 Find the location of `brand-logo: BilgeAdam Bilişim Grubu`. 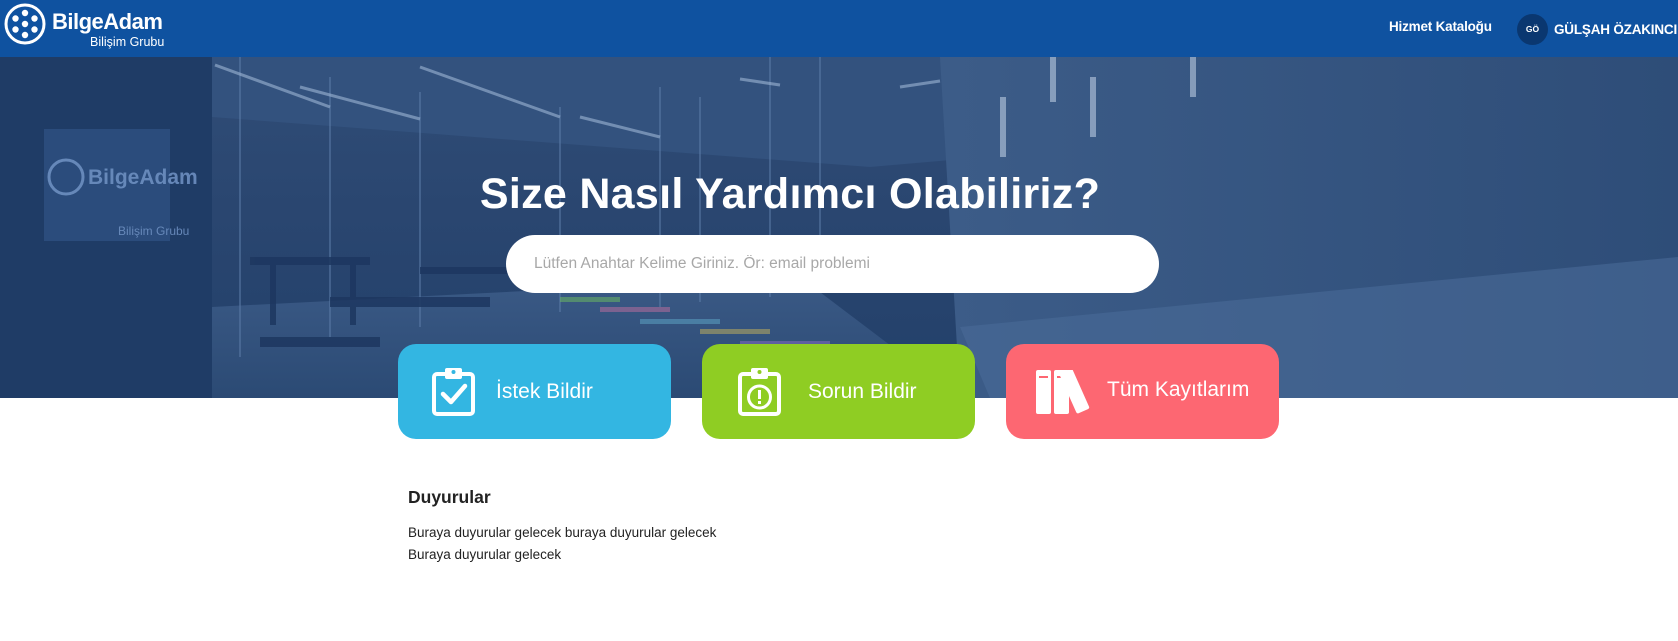

brand-logo: BilgeAdam Bilişim Grubu is located at coordinates (89, 27).